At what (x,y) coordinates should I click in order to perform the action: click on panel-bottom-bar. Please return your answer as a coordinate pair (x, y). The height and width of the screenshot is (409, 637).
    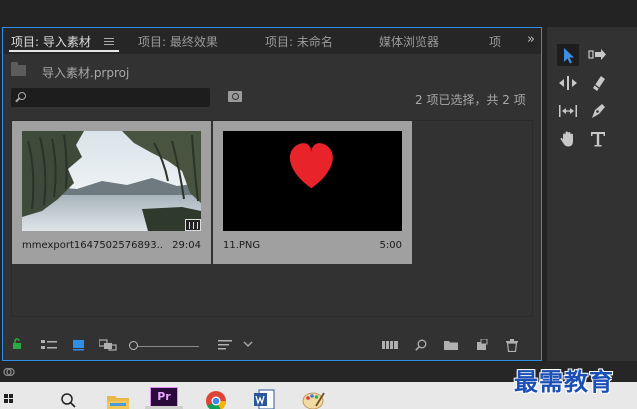
    Looking at the image, I should click on (272, 345).